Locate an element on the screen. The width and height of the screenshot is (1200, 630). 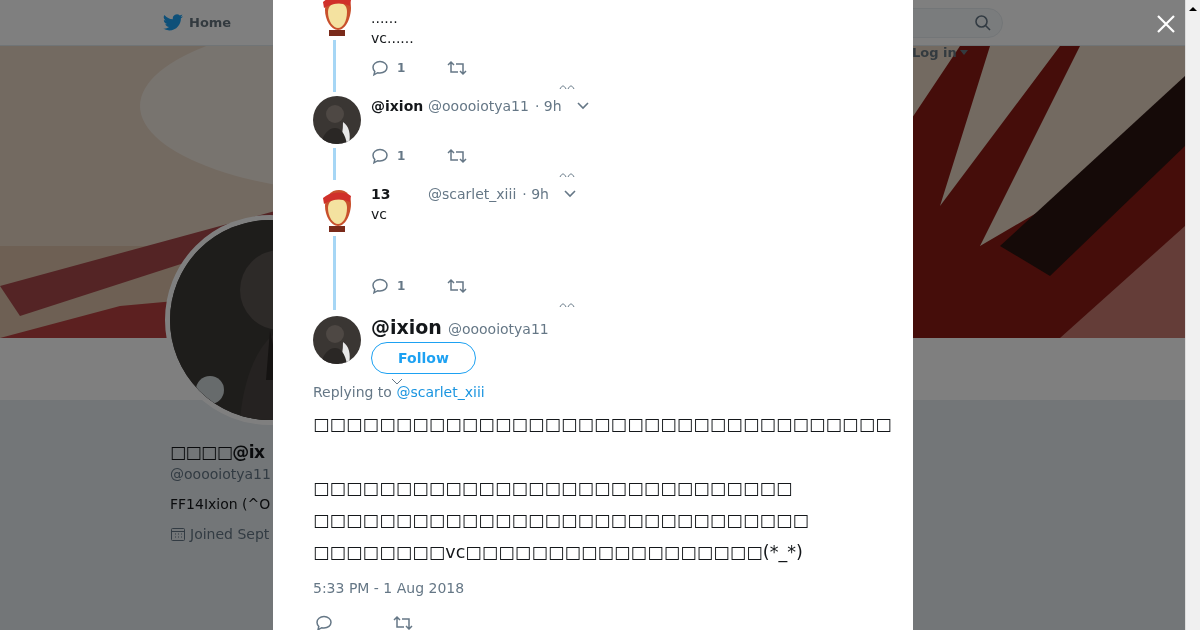
search-icon is located at coordinates (983, 22).